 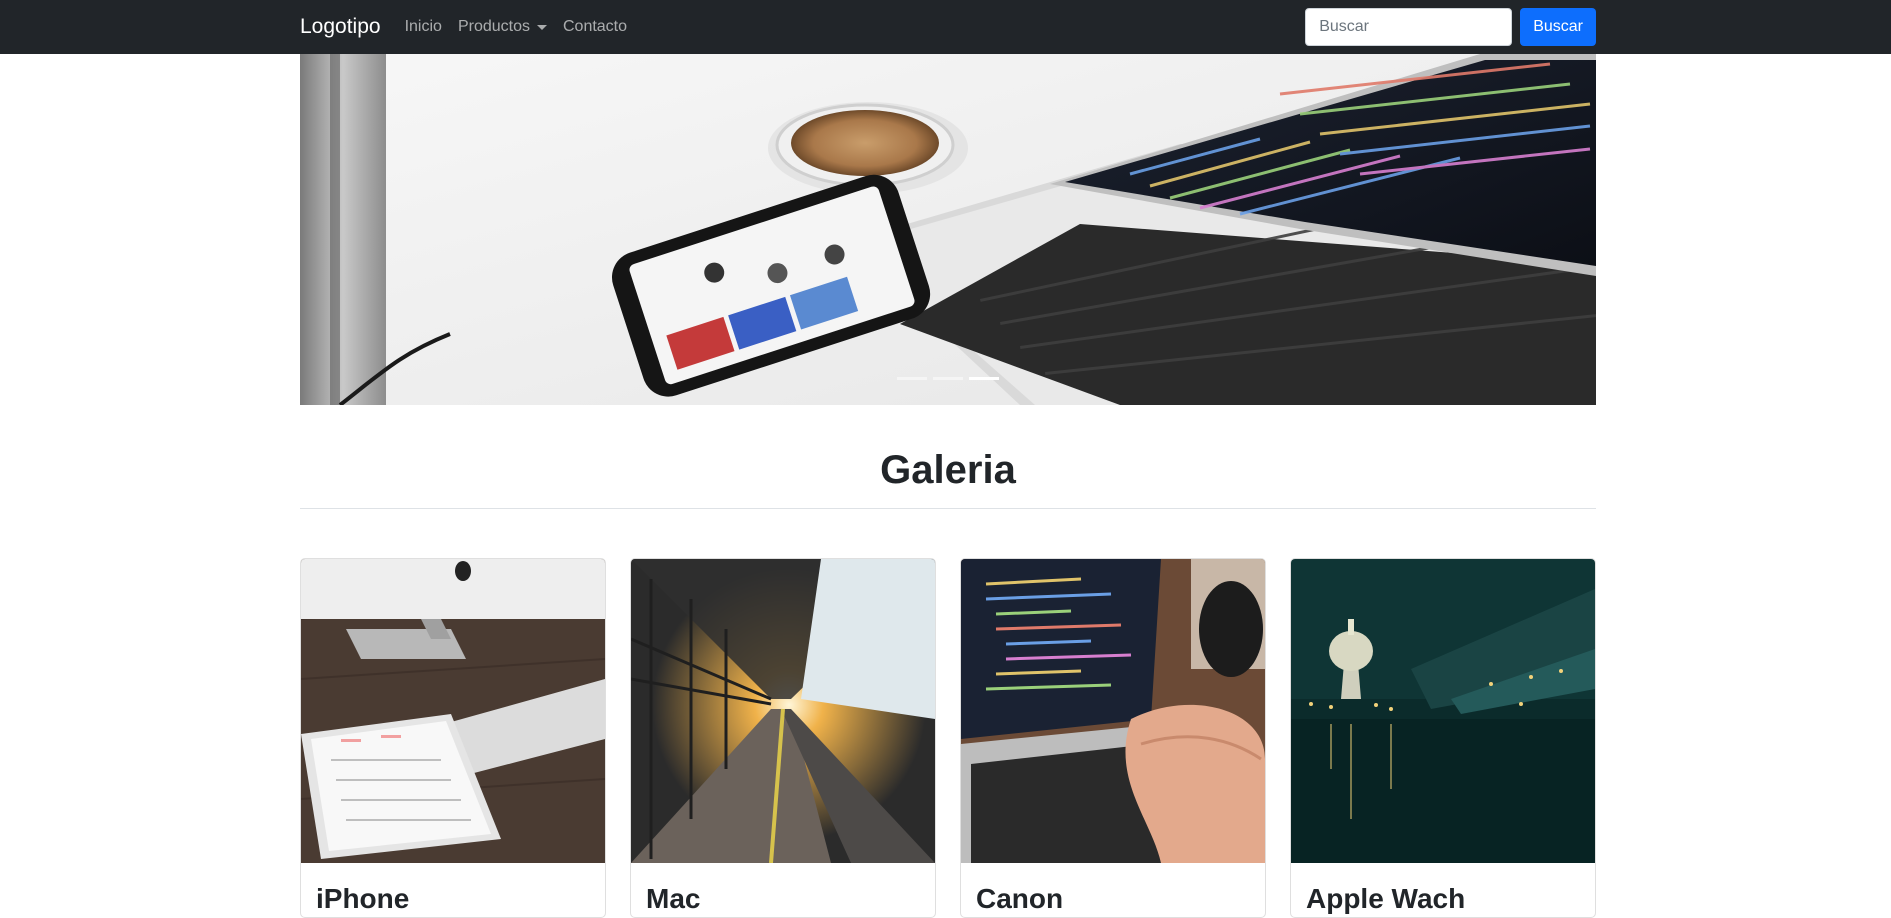 I want to click on nav-link-label: Inicio, so click(x=423, y=26).